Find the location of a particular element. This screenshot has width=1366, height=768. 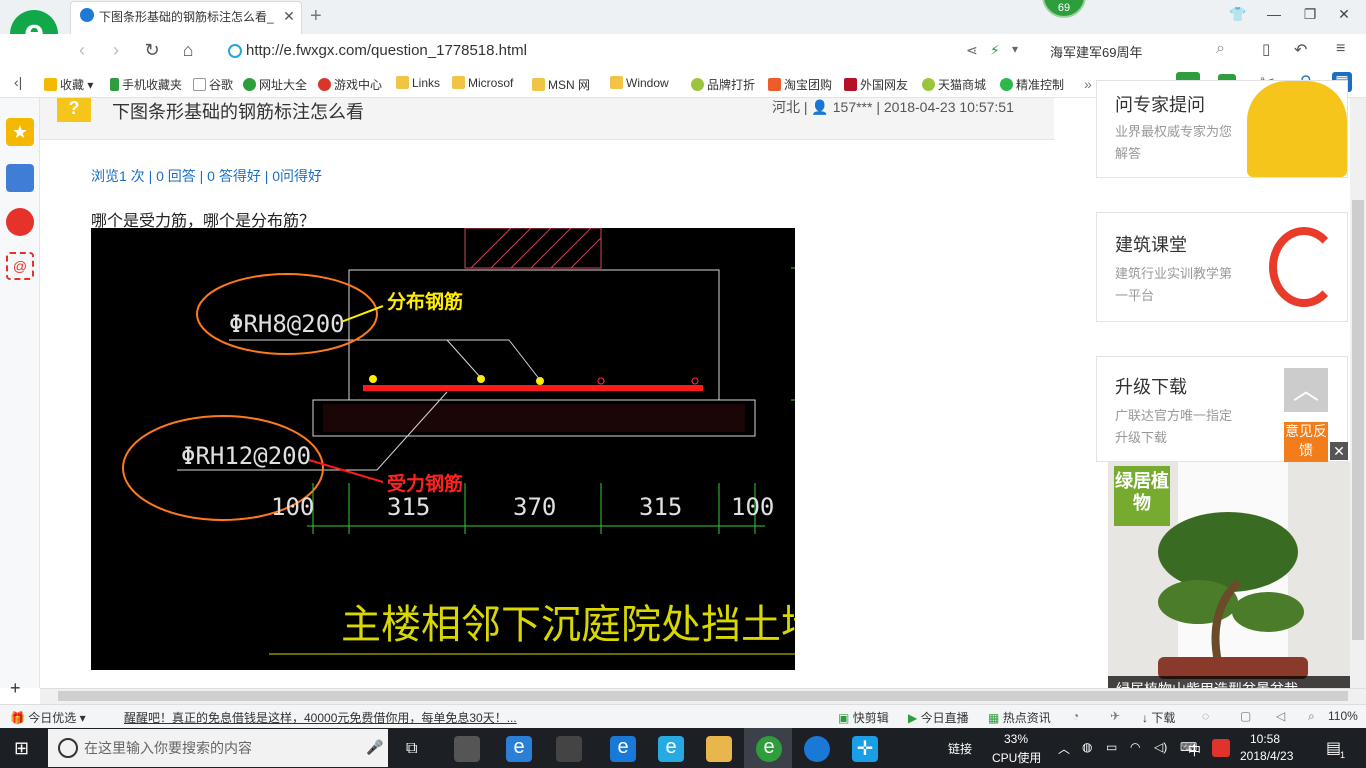

speed-icon: ⚡ is located at coordinates (995, 50).